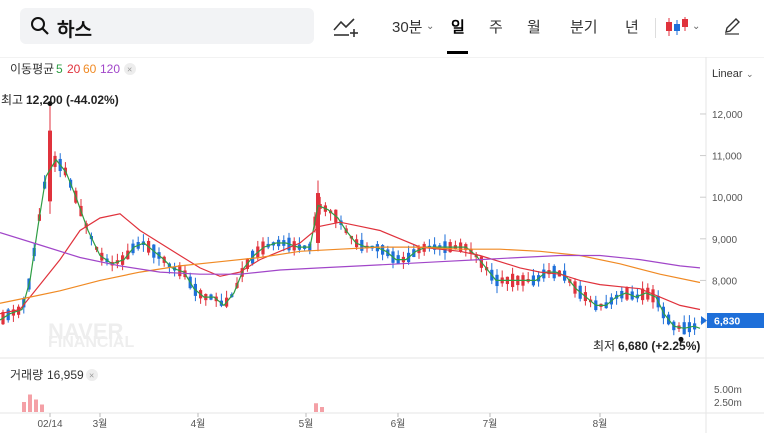  I want to click on tab-week: 주, so click(496, 26).